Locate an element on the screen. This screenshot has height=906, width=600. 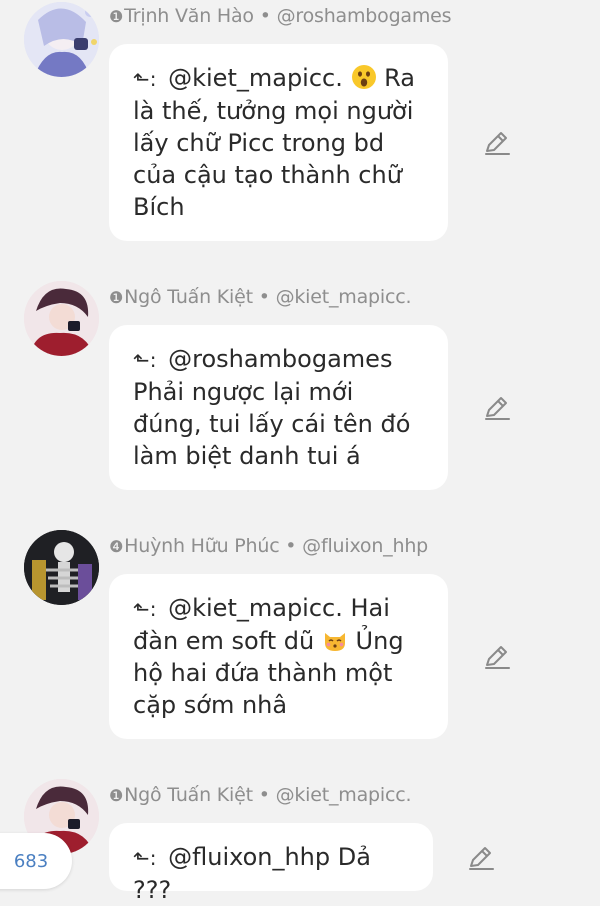
reply-mention: @fluixon_hhp is located at coordinates (249, 857).